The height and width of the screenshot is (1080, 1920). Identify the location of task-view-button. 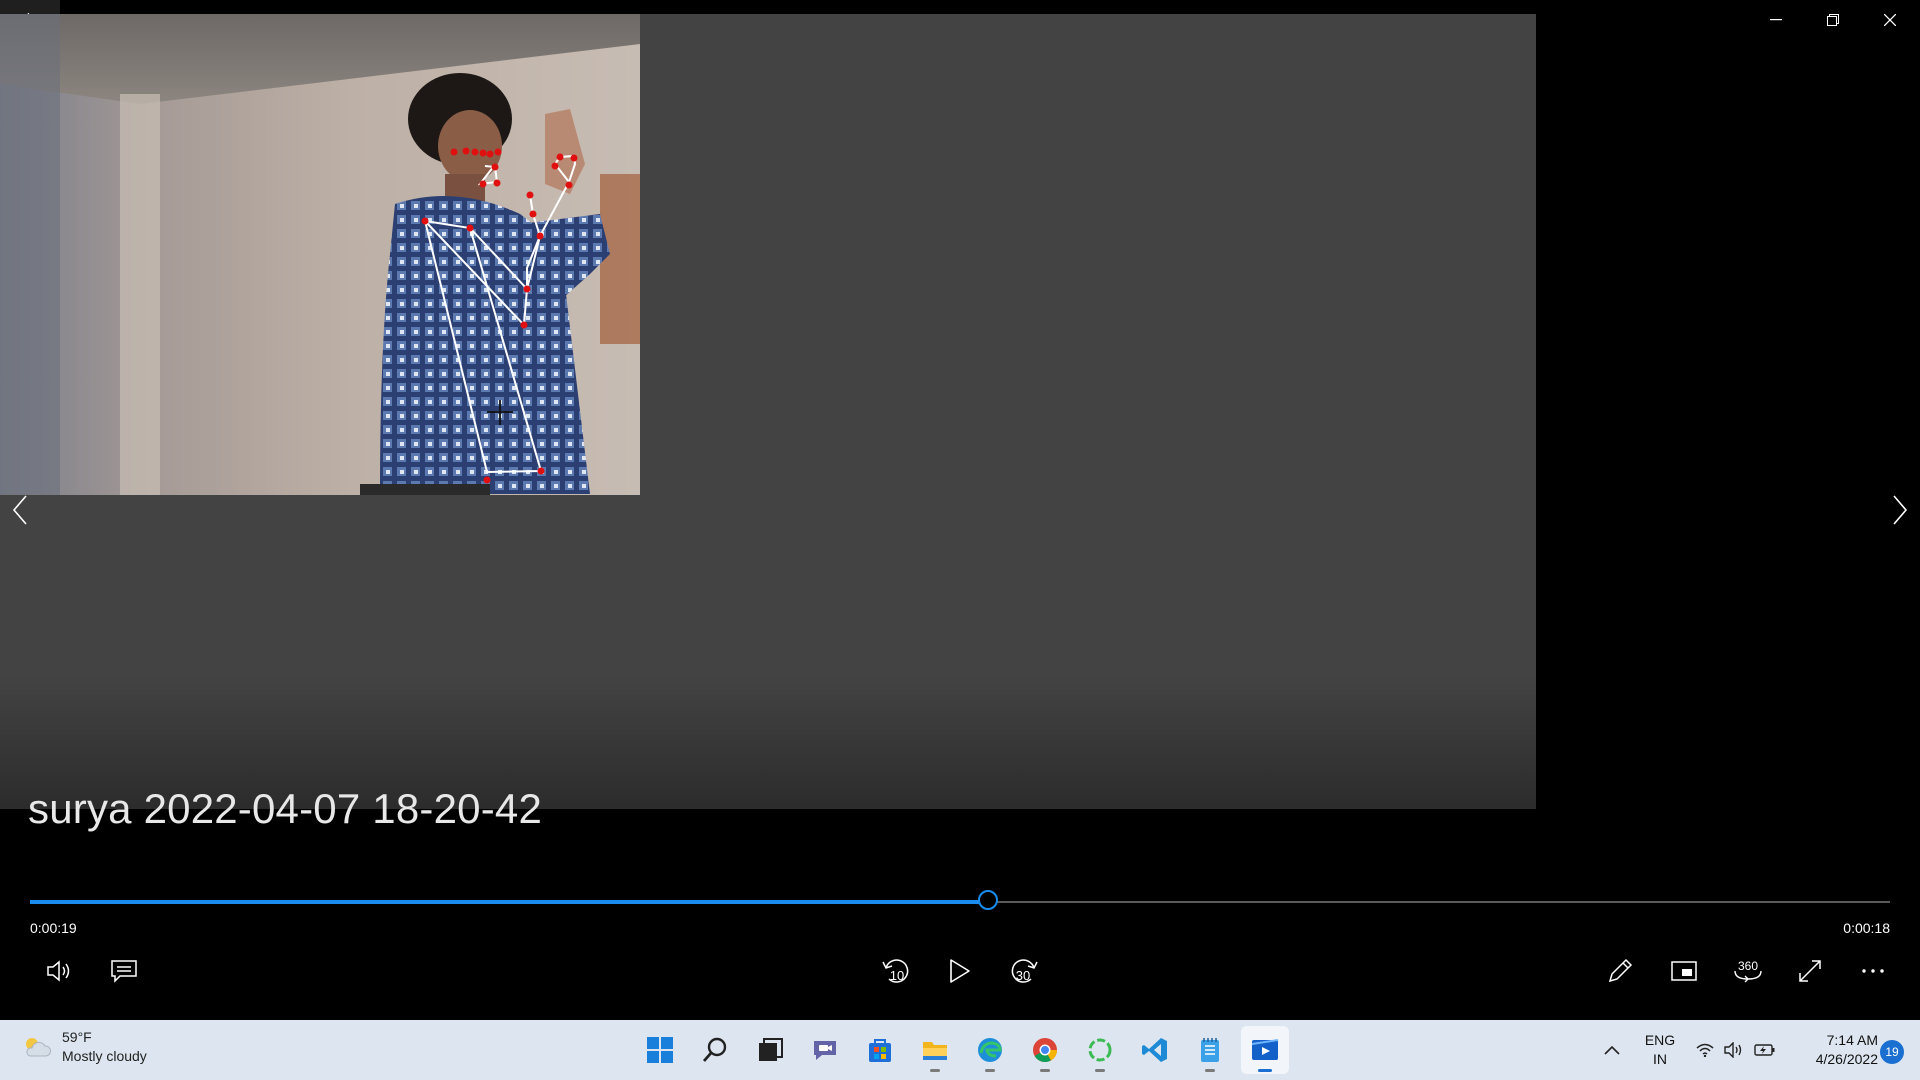
(770, 1050).